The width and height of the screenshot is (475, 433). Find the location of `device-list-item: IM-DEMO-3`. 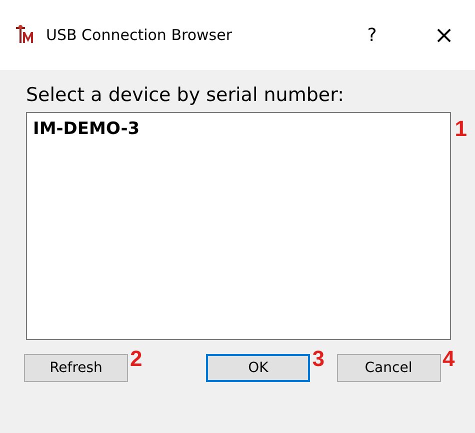

device-list-item: IM-DEMO-3 is located at coordinates (238, 129).